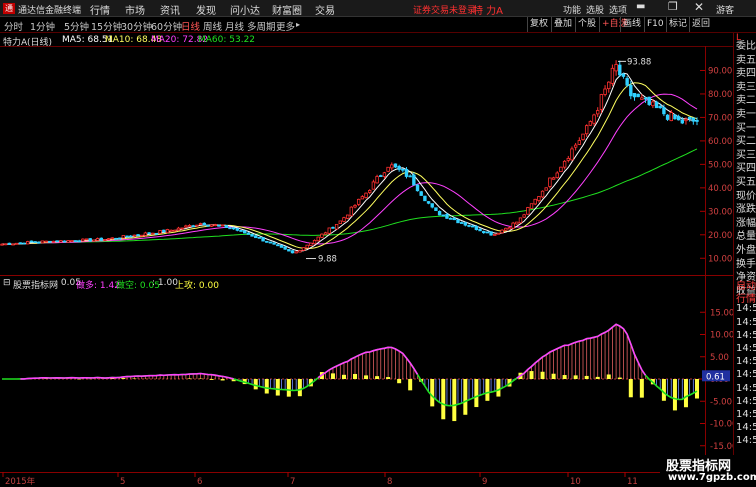 The height and width of the screenshot is (487, 756). I want to click on date-axis-label: 11, so click(632, 482).